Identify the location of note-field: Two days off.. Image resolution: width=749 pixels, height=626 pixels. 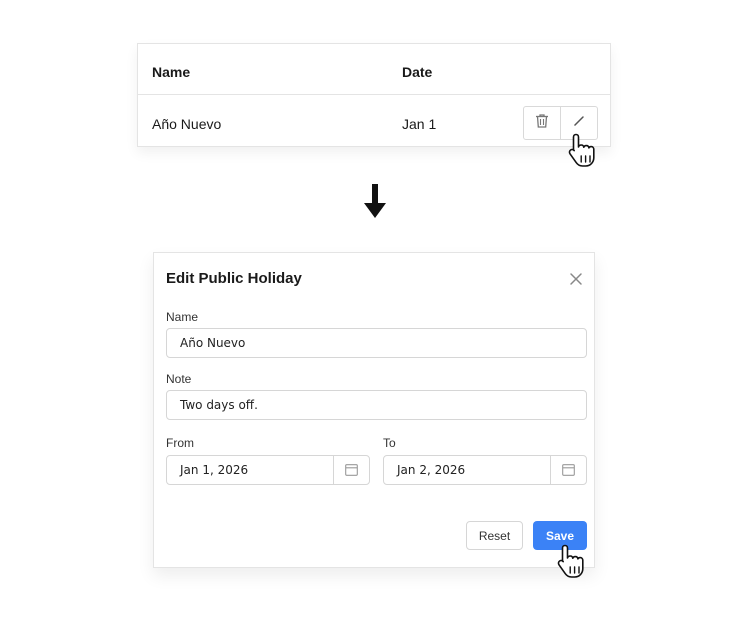
(376, 405).